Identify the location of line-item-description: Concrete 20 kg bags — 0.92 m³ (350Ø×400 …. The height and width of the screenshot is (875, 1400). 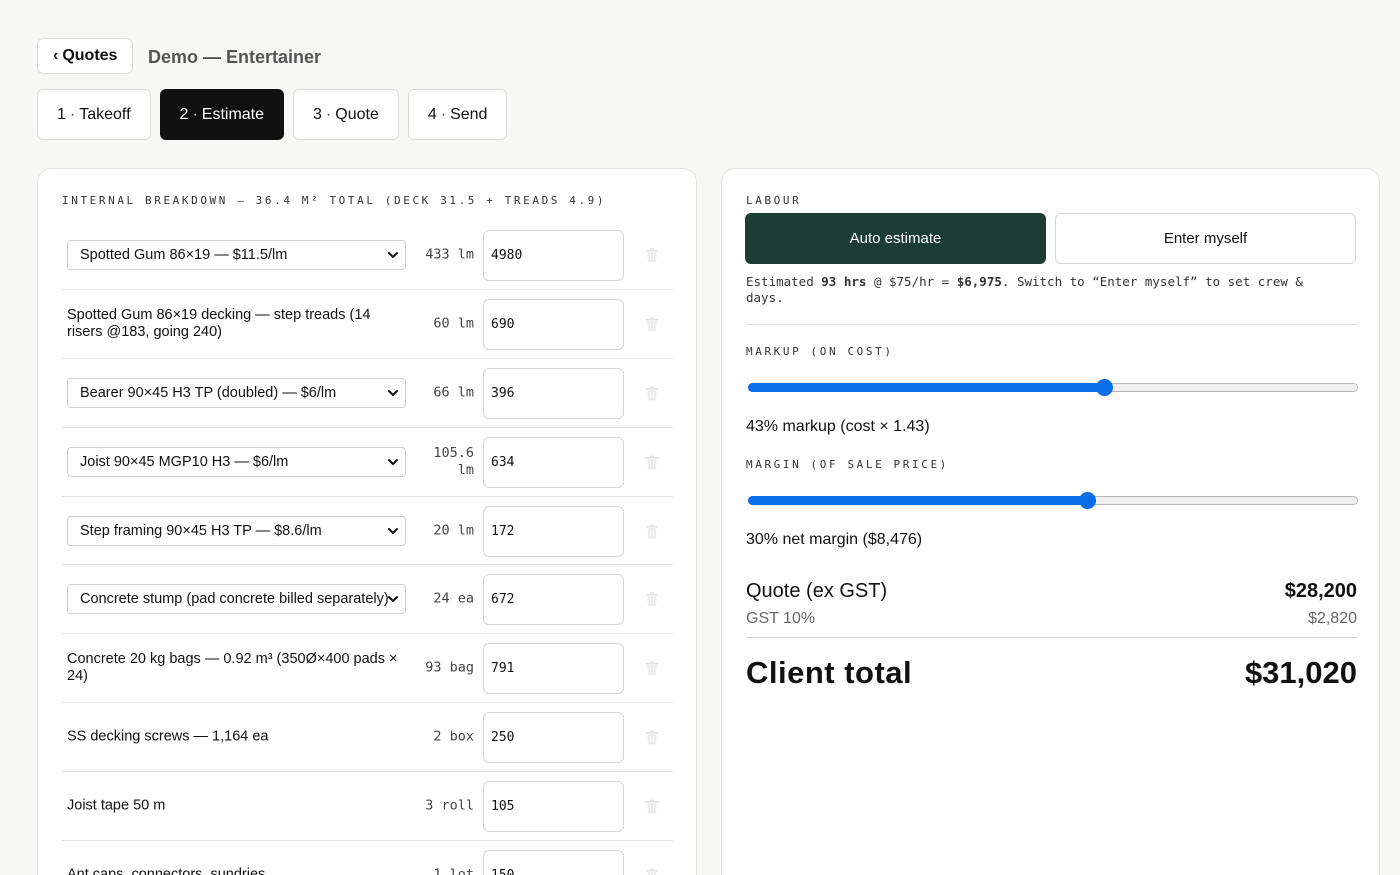
(232, 668).